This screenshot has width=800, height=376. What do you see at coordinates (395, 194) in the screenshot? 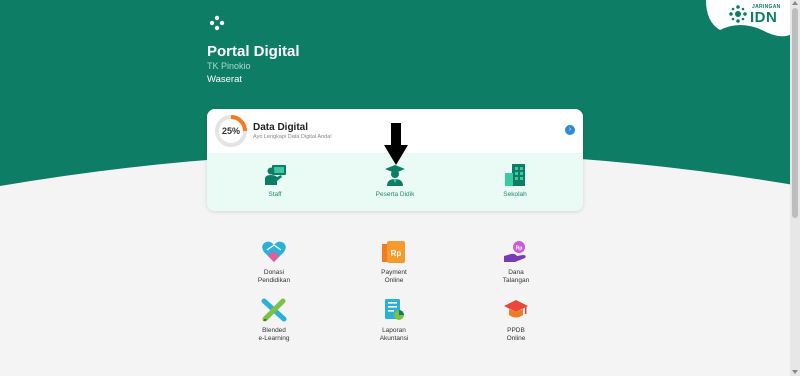
I see `category-peserta-didik-label: Peserta Didik` at bounding box center [395, 194].